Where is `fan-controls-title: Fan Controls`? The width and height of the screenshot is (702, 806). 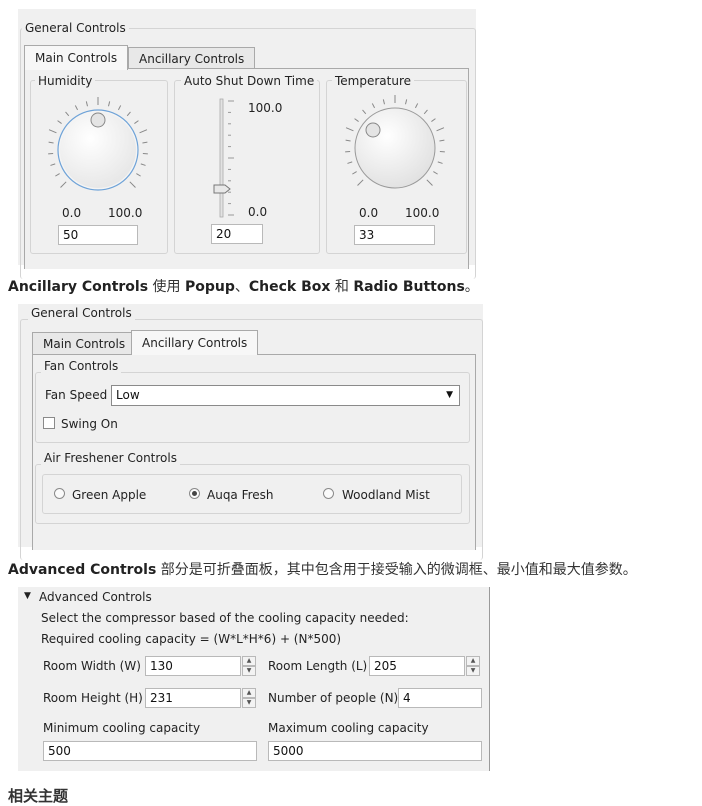 fan-controls-title: Fan Controls is located at coordinates (81, 366).